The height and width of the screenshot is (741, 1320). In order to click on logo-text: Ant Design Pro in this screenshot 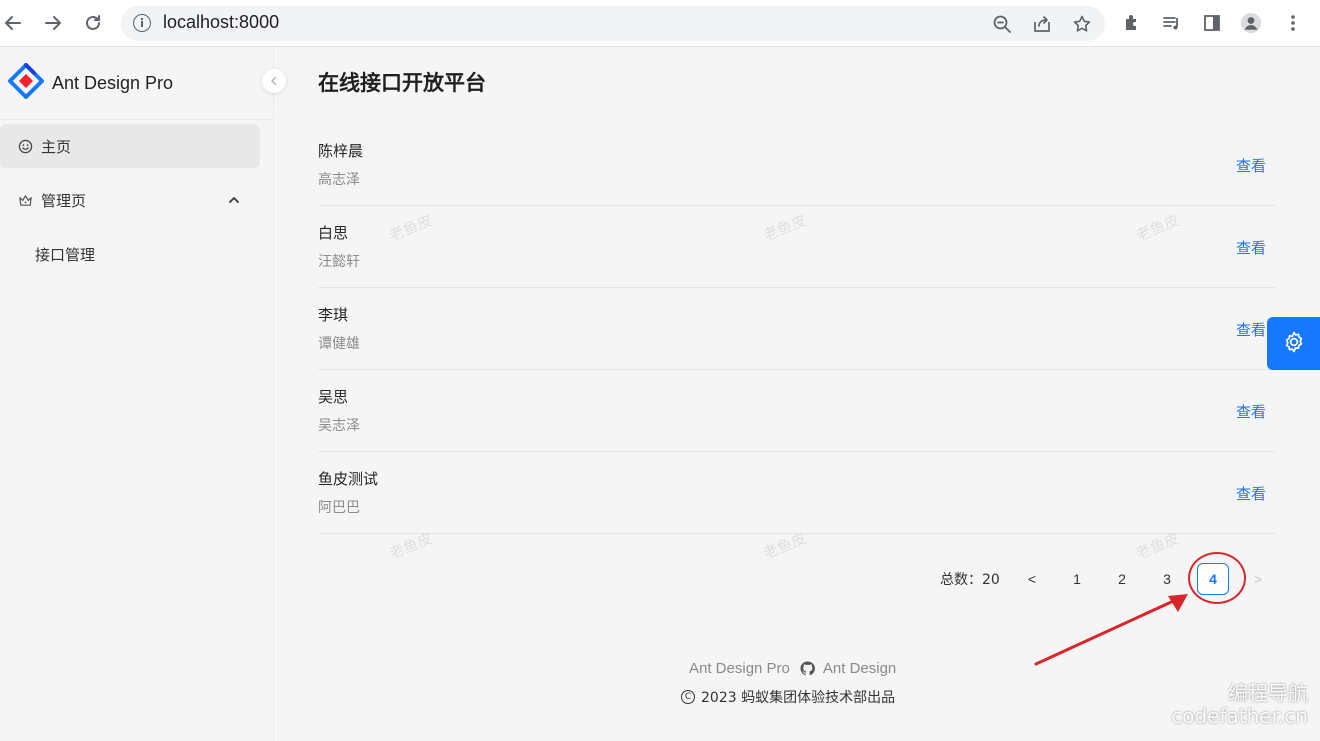, I will do `click(113, 82)`.